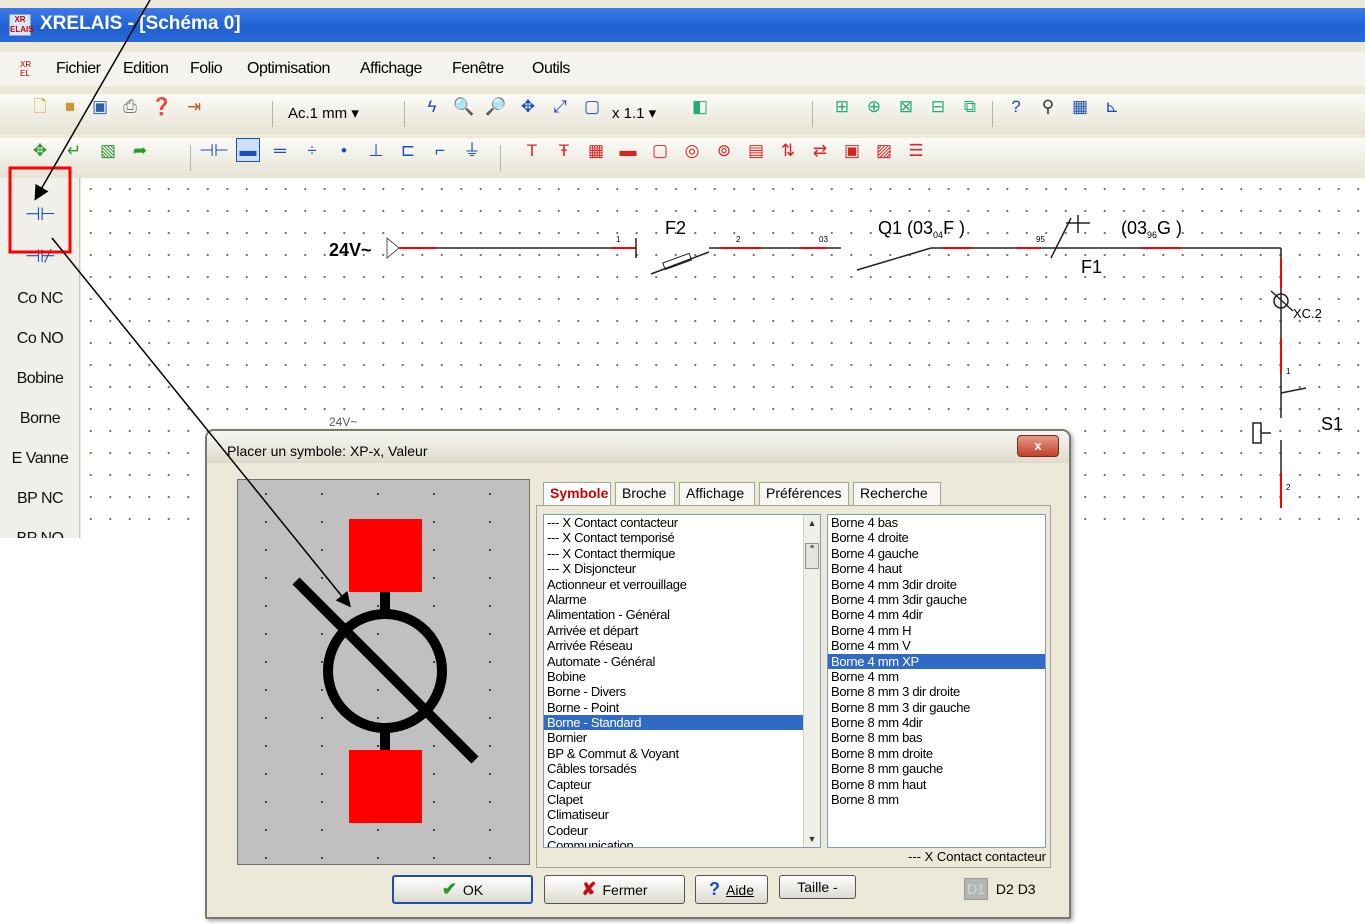 The image size is (1365, 924). I want to click on contact-symbol-icon: ⊣⊢, so click(40, 214).